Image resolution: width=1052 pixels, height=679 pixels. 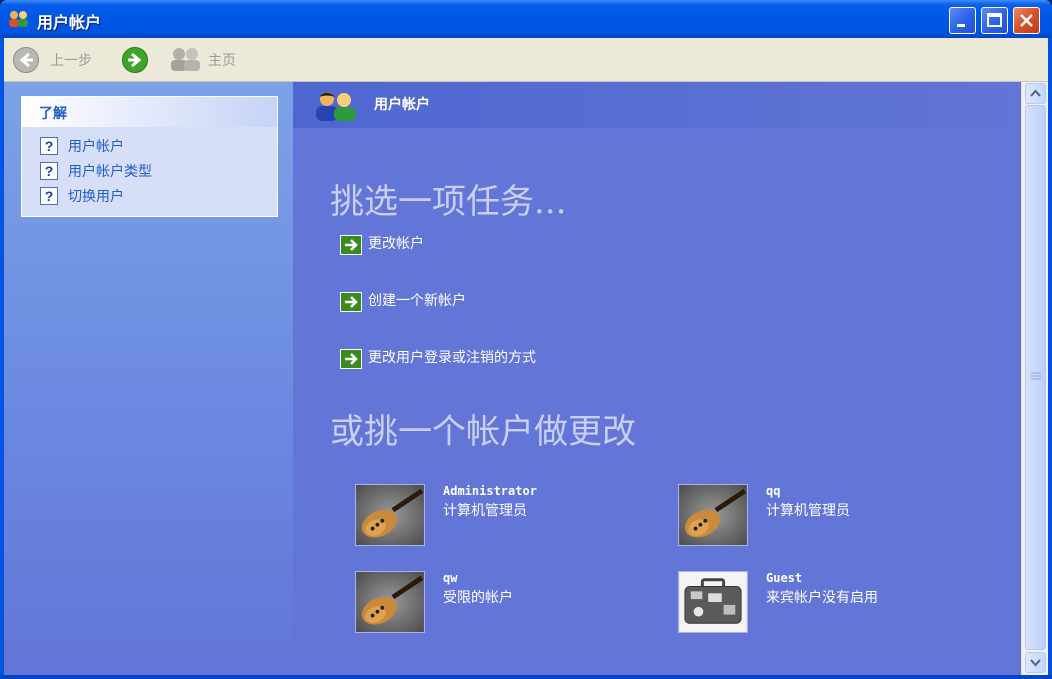 I want to click on title-bar: 用户帐户, so click(x=526, y=19).